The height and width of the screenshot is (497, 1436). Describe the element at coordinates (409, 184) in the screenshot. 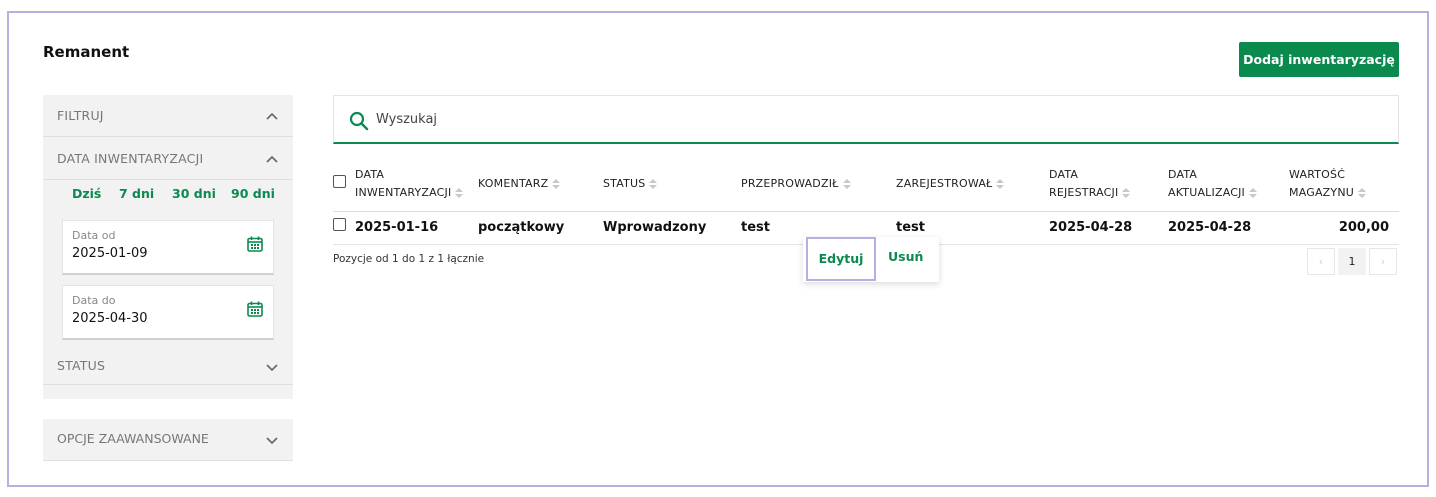

I see `col-date: DATA INWENTARYZACJI` at that location.